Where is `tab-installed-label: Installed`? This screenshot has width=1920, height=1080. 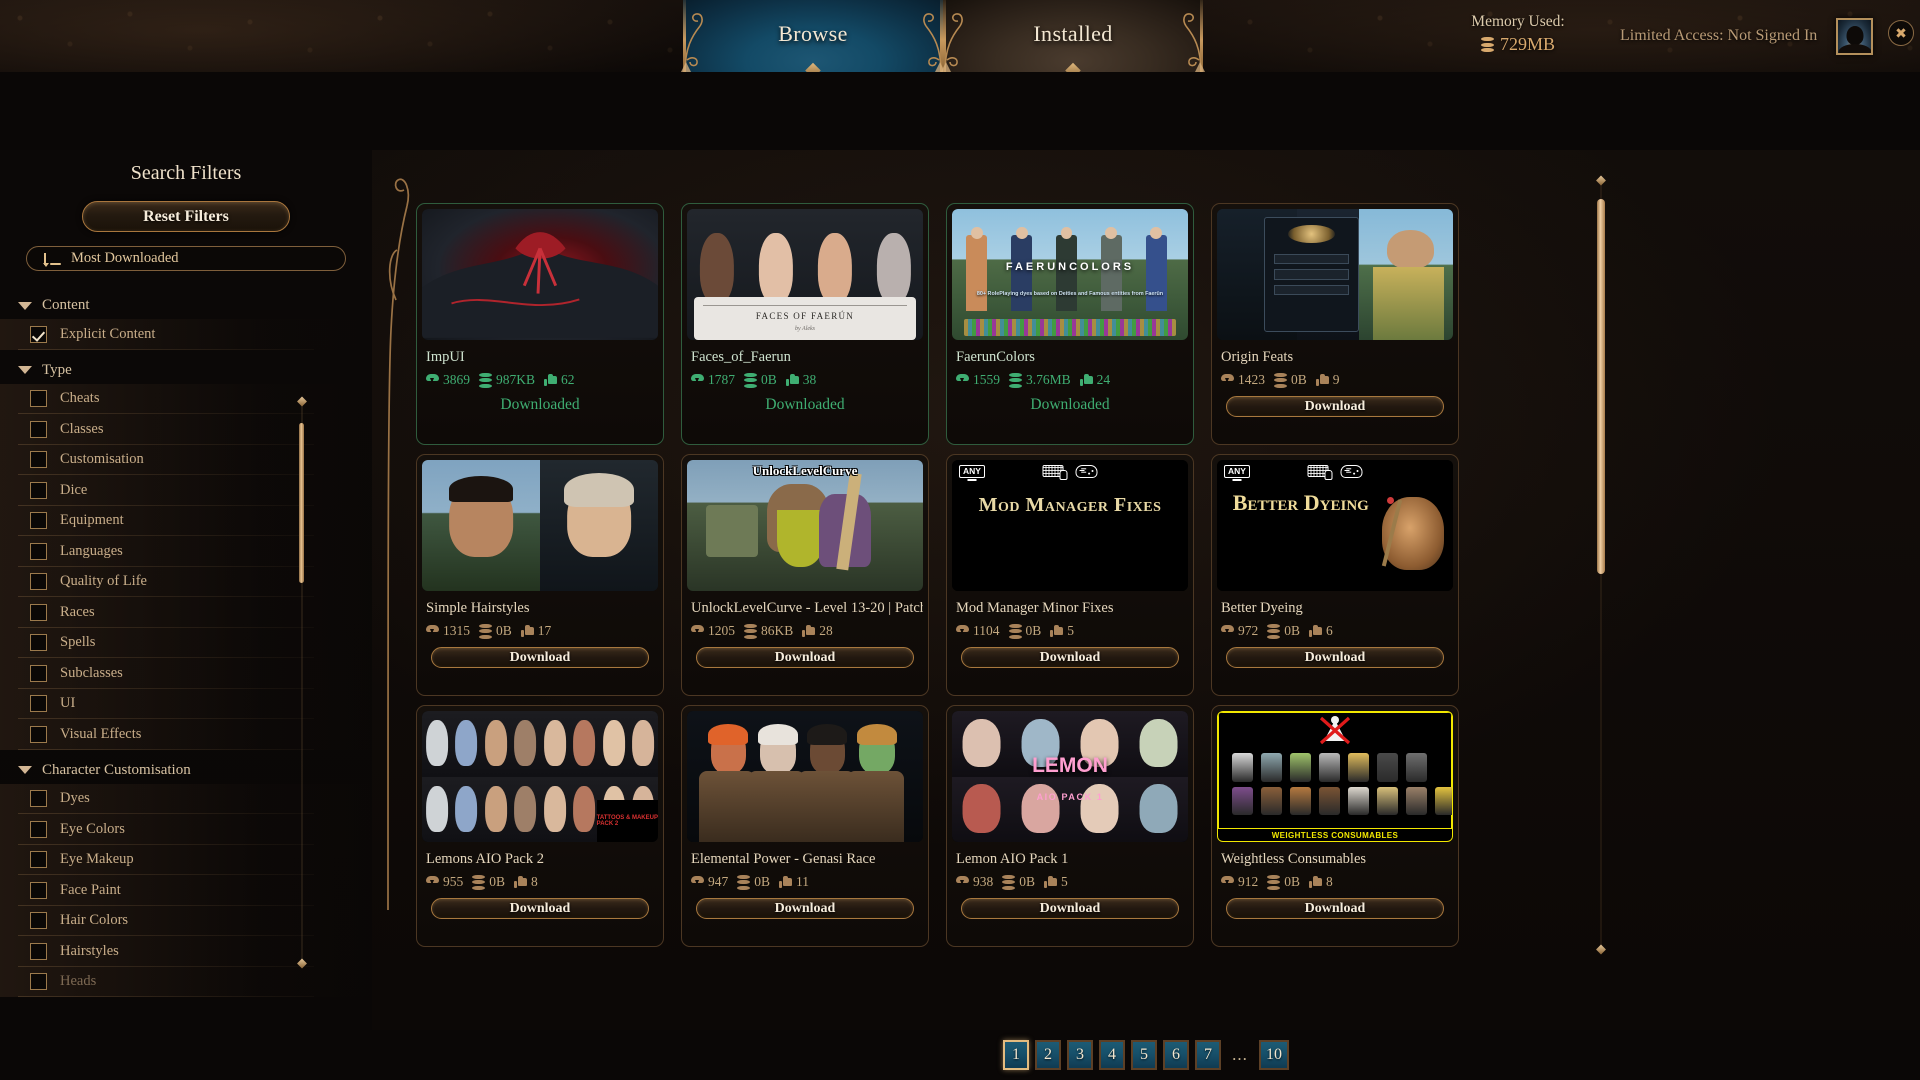 tab-installed-label: Installed is located at coordinates (1073, 33).